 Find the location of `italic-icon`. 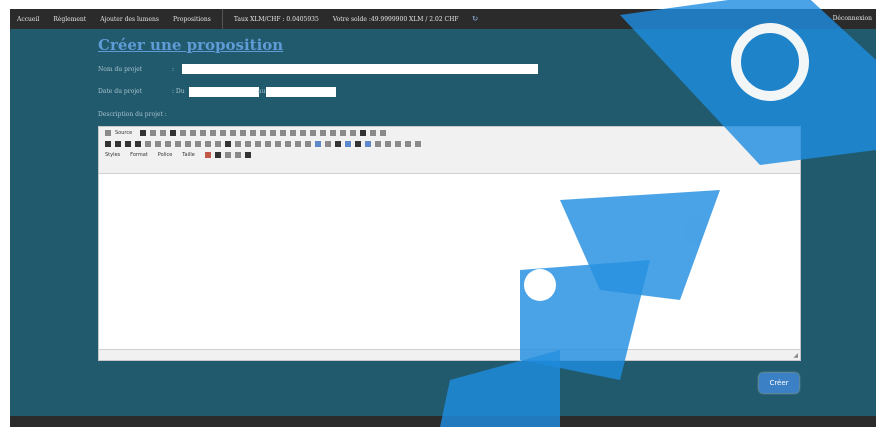

italic-icon is located at coordinates (118, 143).